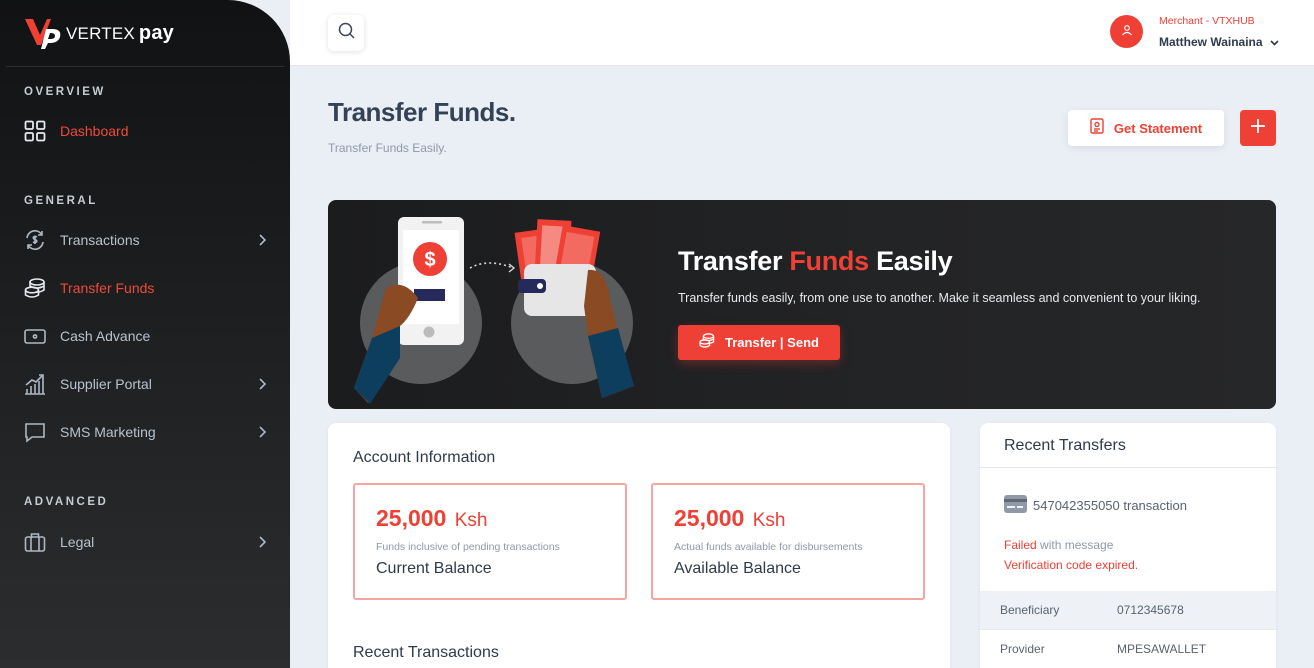 The image size is (1314, 668). What do you see at coordinates (105, 336) in the screenshot?
I see `sidebar-item-label: Cash Advance` at bounding box center [105, 336].